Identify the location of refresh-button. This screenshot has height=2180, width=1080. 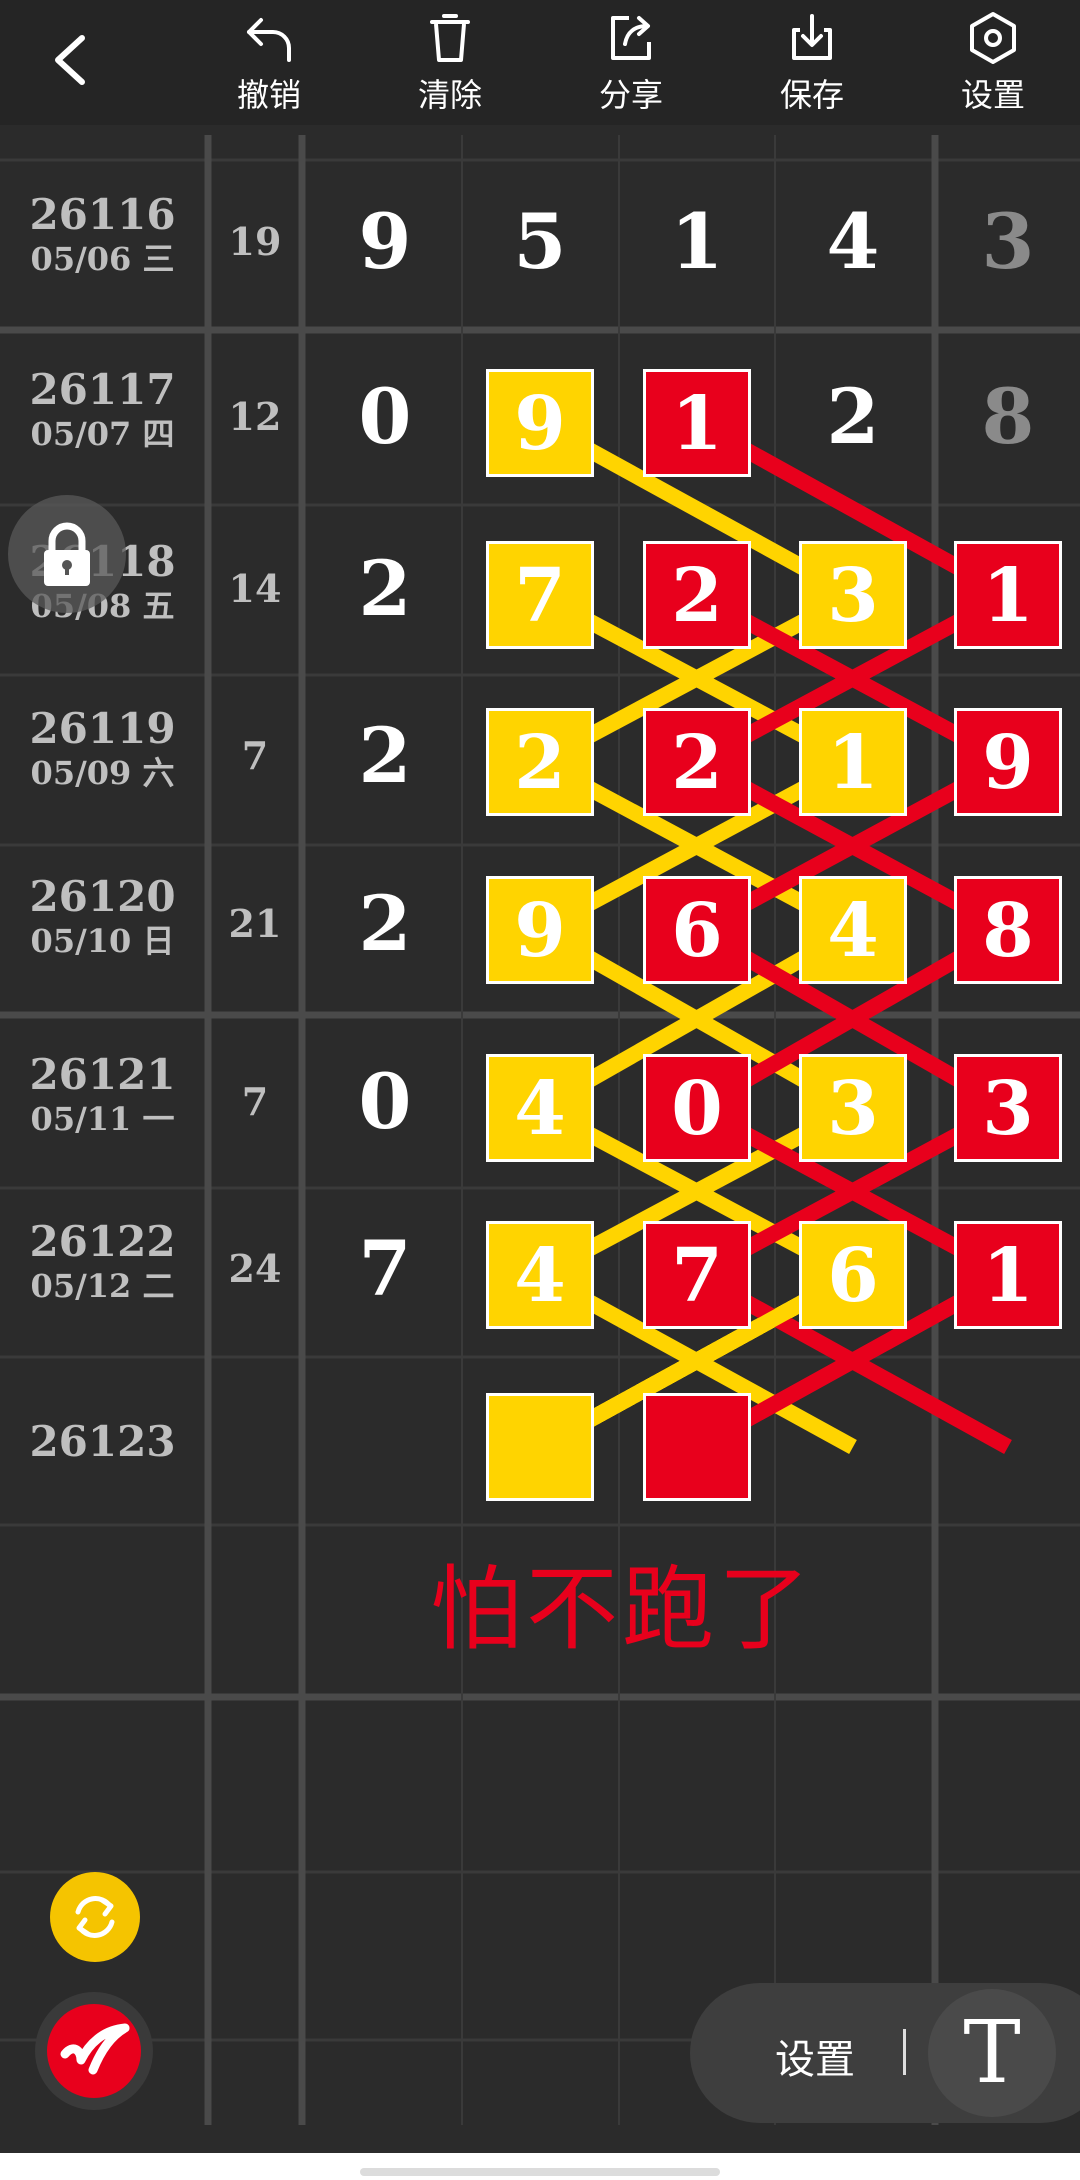
(95, 1917).